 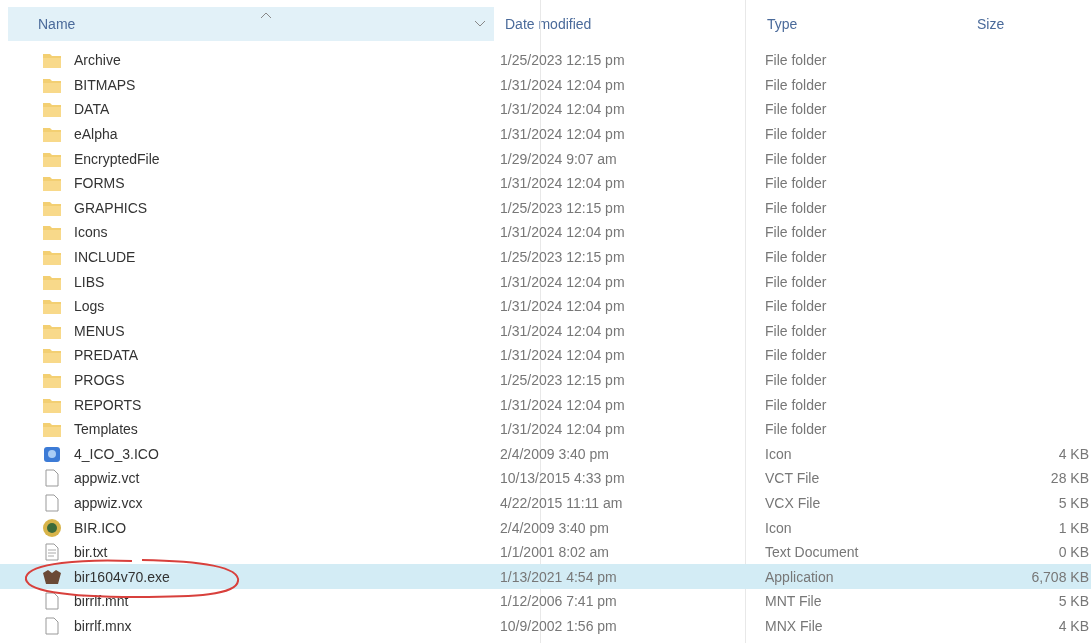 What do you see at coordinates (101, 601) in the screenshot?
I see `file-name: birrlf.mnt` at bounding box center [101, 601].